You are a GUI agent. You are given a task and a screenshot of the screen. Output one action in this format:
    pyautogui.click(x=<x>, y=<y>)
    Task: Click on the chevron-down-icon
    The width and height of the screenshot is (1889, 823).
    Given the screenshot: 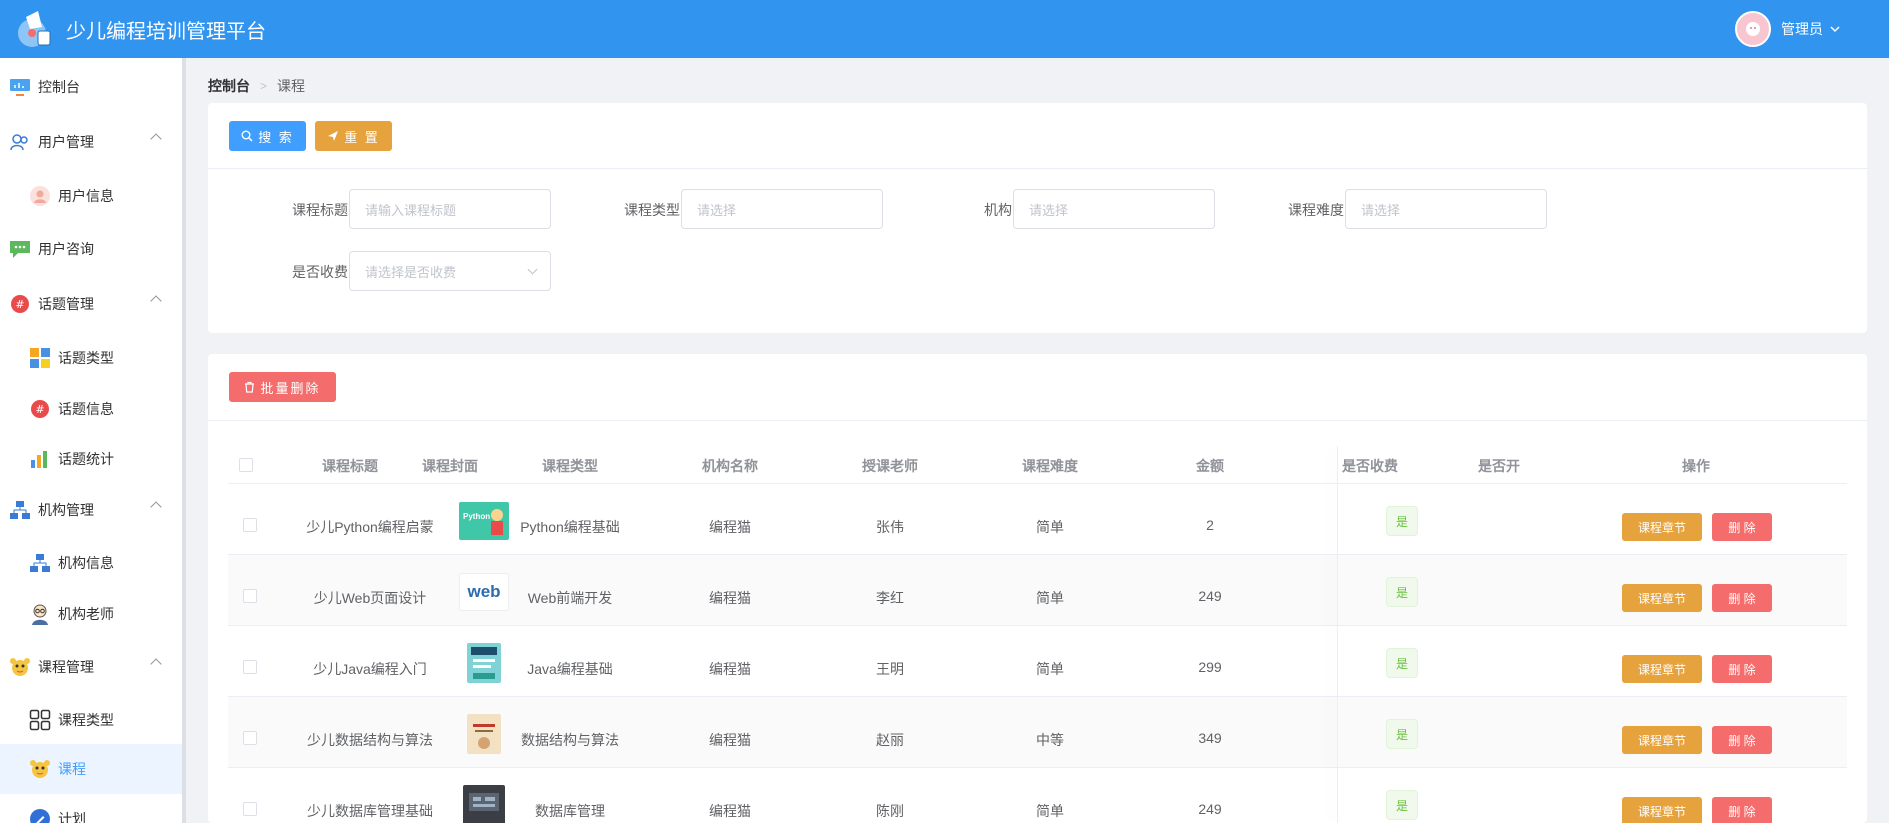 What is the action you would take?
    pyautogui.click(x=532, y=269)
    